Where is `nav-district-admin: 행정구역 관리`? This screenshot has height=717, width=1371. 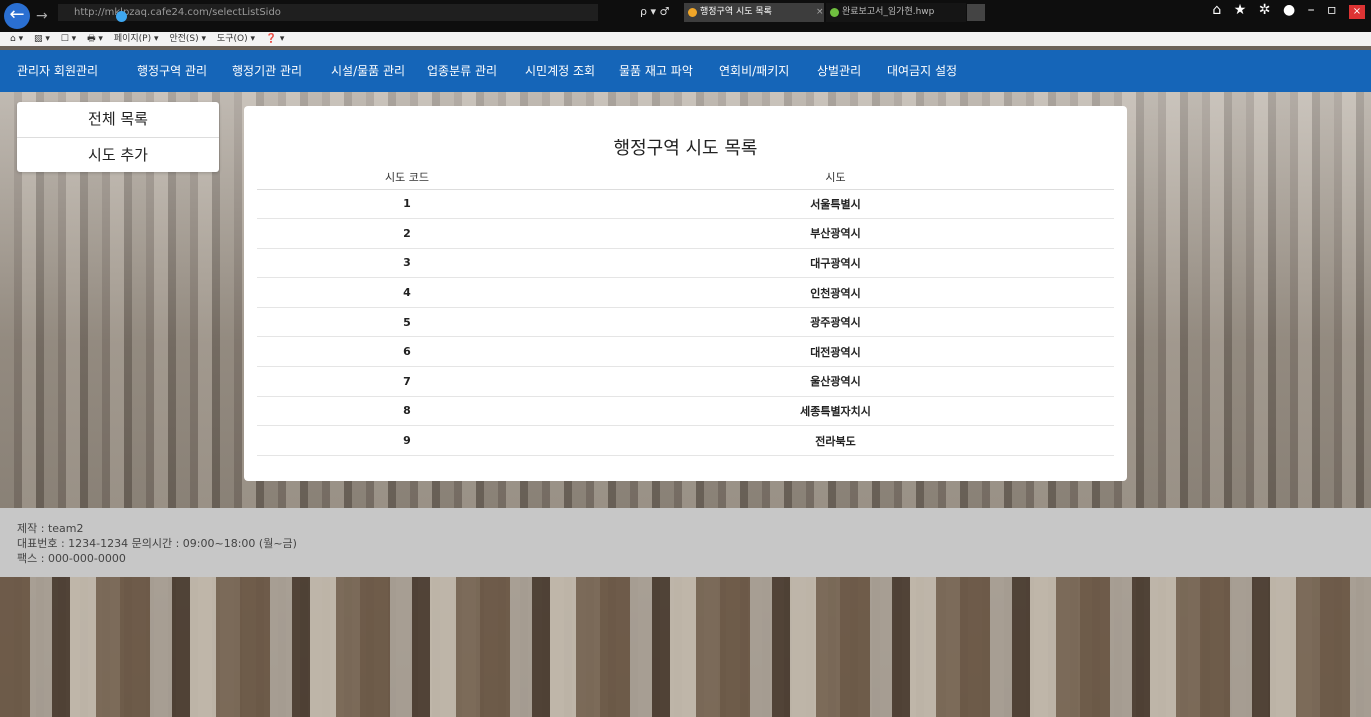
nav-district-admin: 행정구역 관리 is located at coordinates (172, 71).